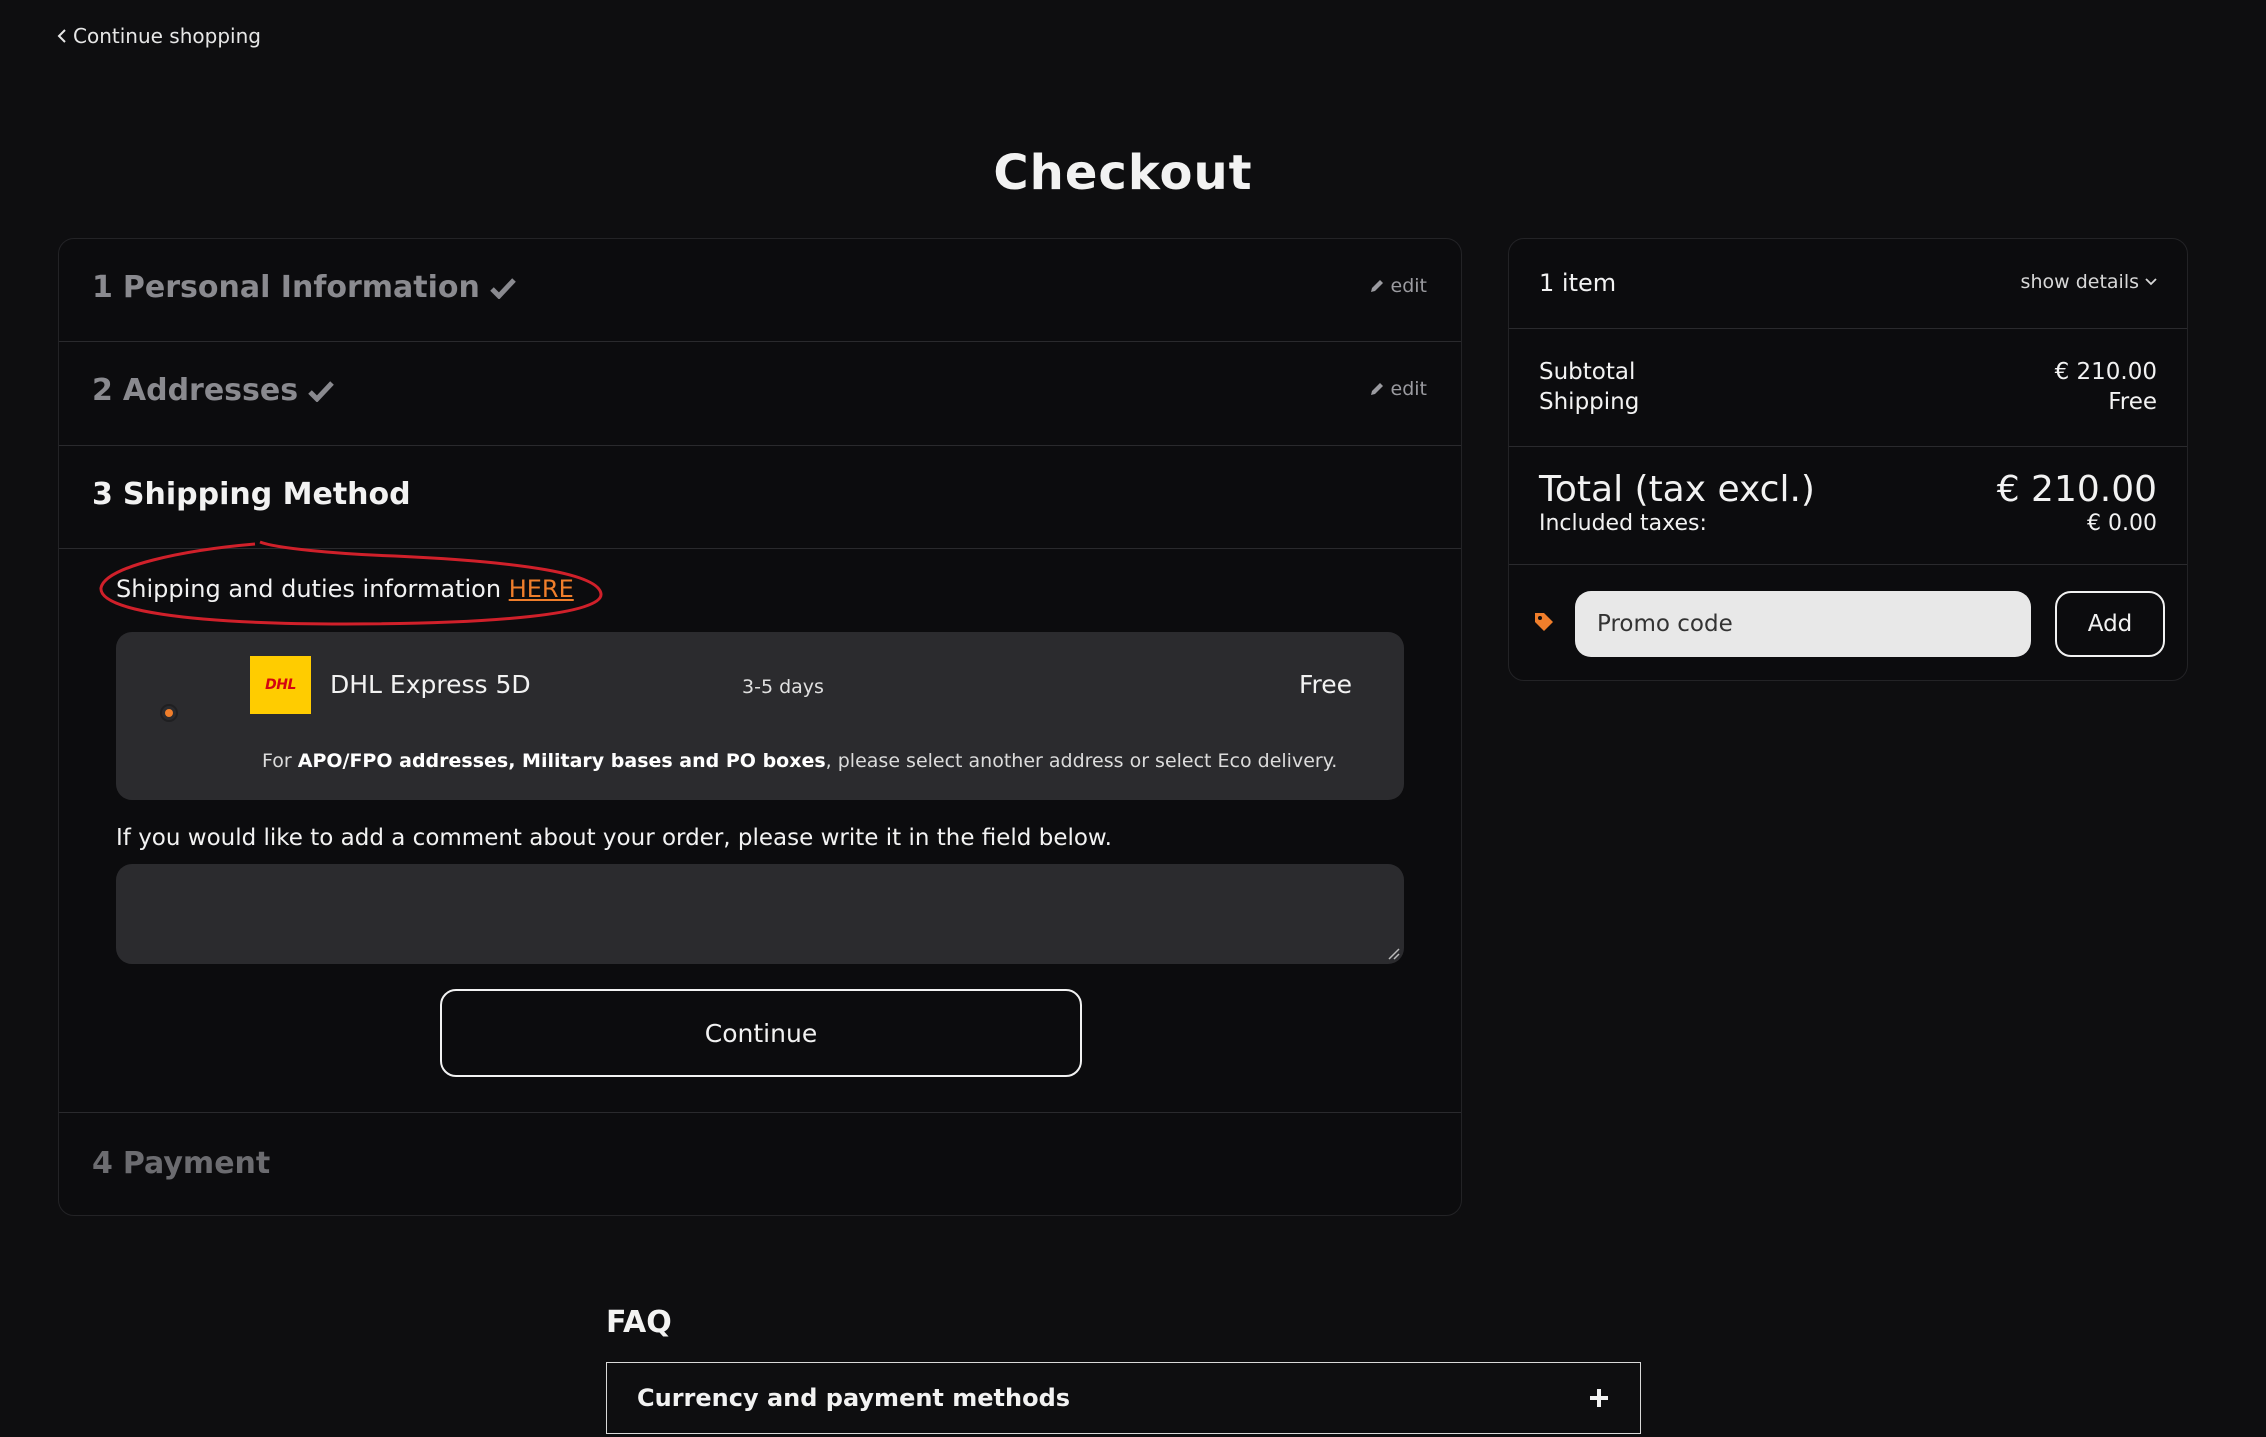  What do you see at coordinates (167, 36) in the screenshot?
I see `continue-shopping-label: Continue shopping` at bounding box center [167, 36].